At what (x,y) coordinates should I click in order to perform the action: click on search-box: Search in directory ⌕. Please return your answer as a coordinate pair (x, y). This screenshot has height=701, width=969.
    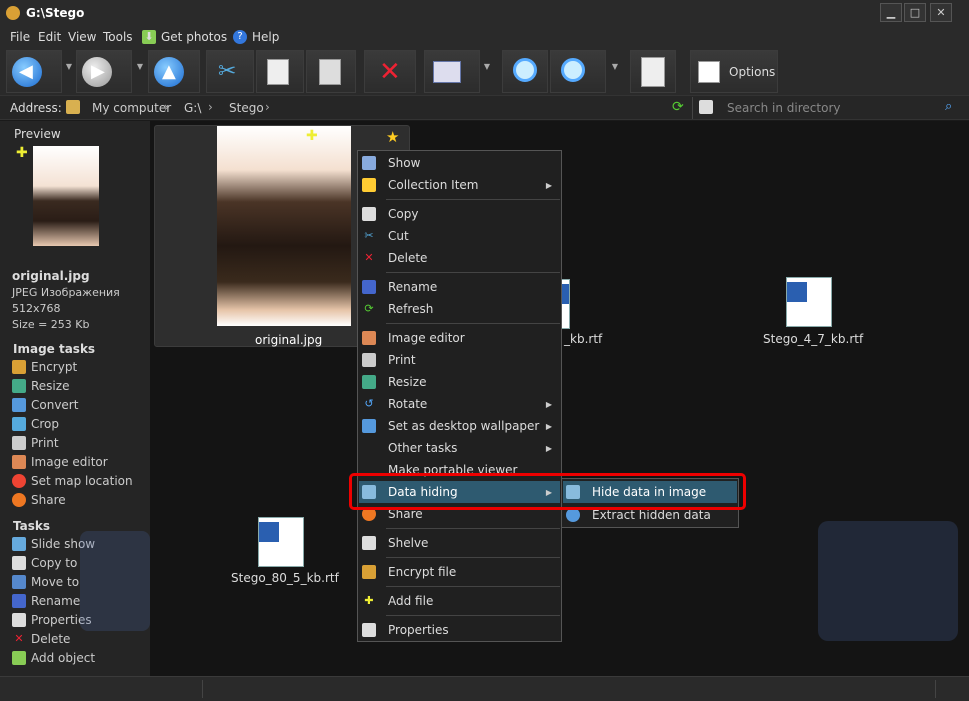
    Looking at the image, I should click on (828, 108).